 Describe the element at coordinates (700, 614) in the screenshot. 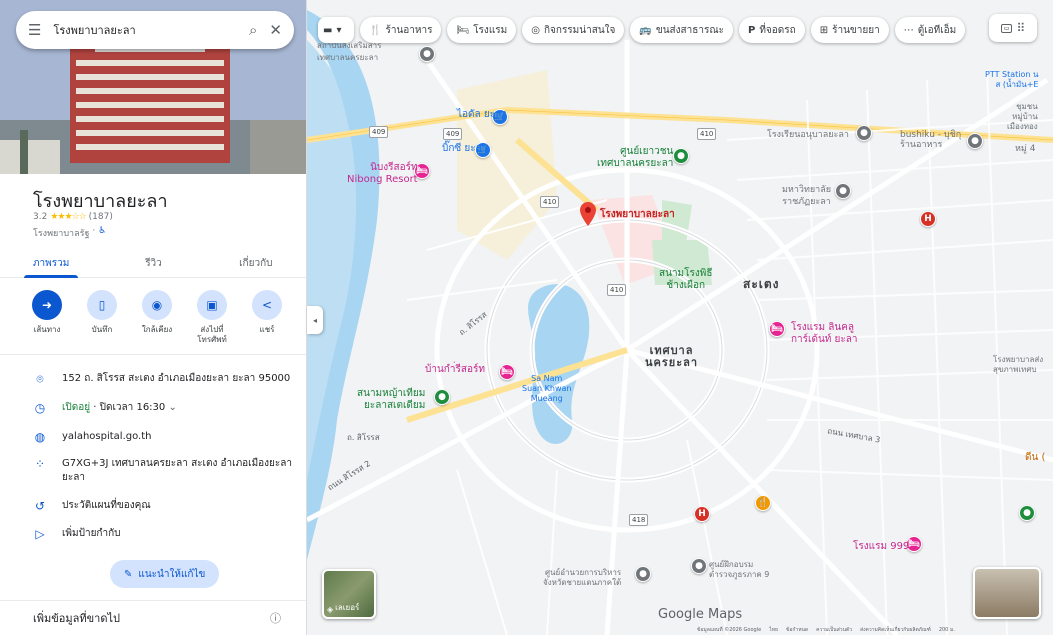

I see `google-maps-logo: Google Maps` at that location.